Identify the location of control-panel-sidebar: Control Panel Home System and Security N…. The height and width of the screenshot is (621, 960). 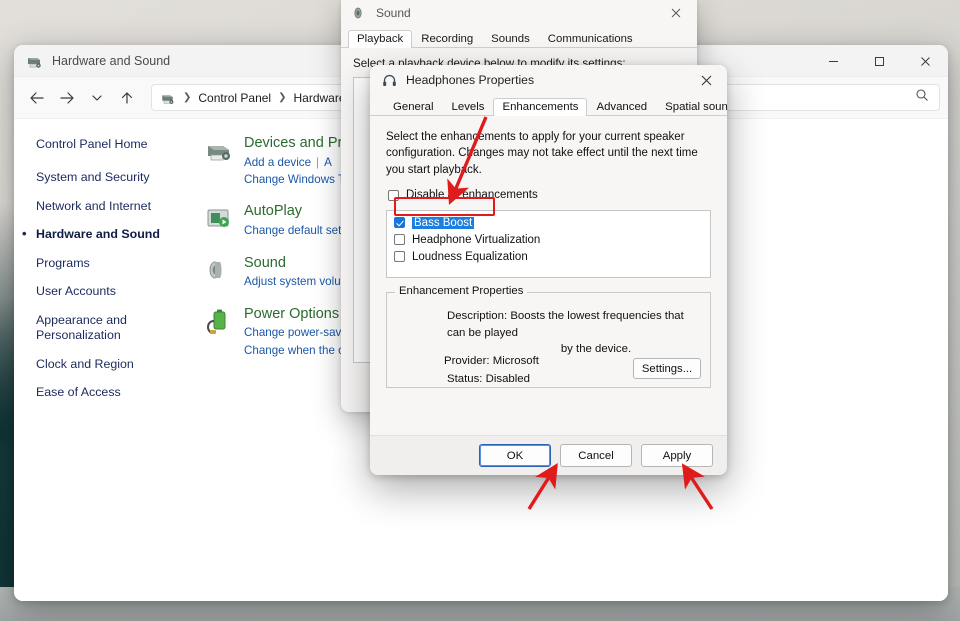
(102, 360).